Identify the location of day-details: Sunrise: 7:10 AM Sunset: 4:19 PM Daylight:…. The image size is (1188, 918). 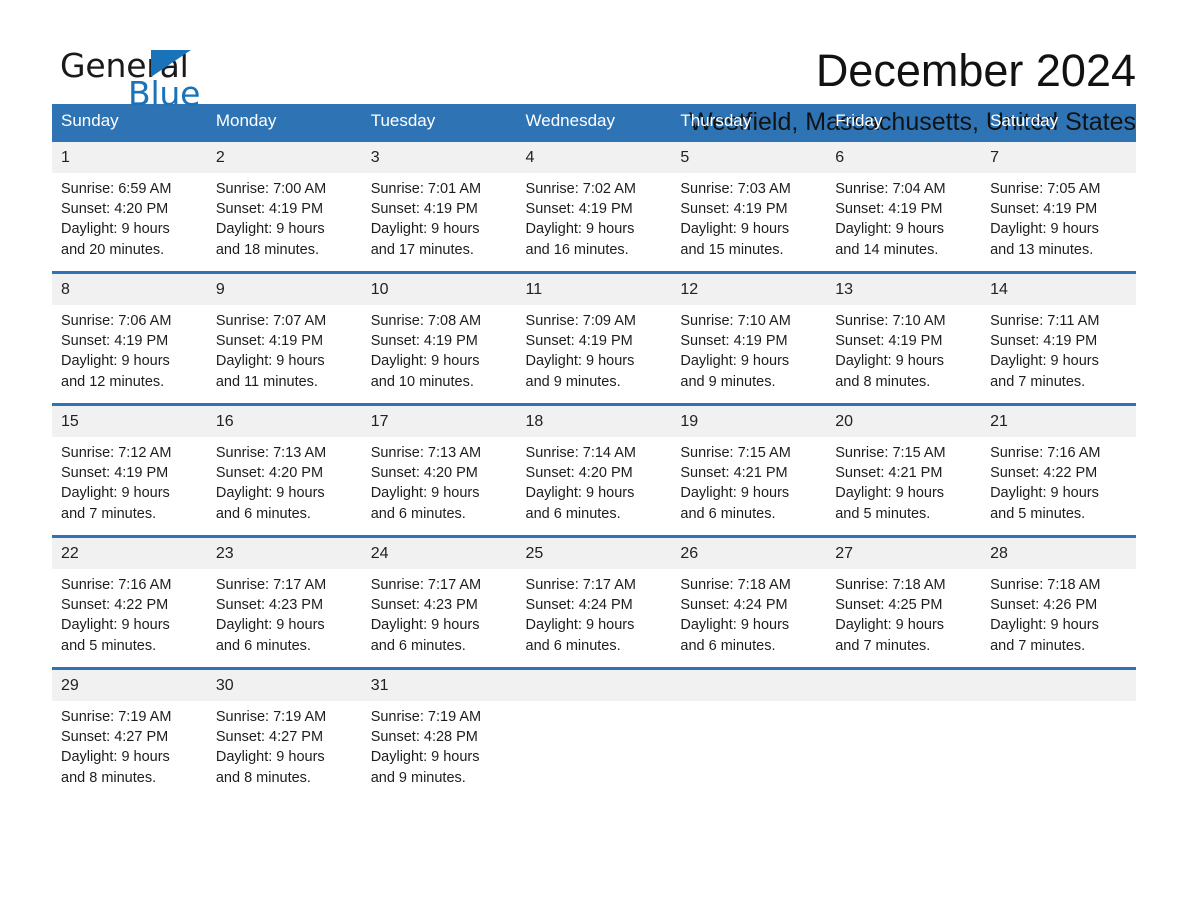
(748, 348).